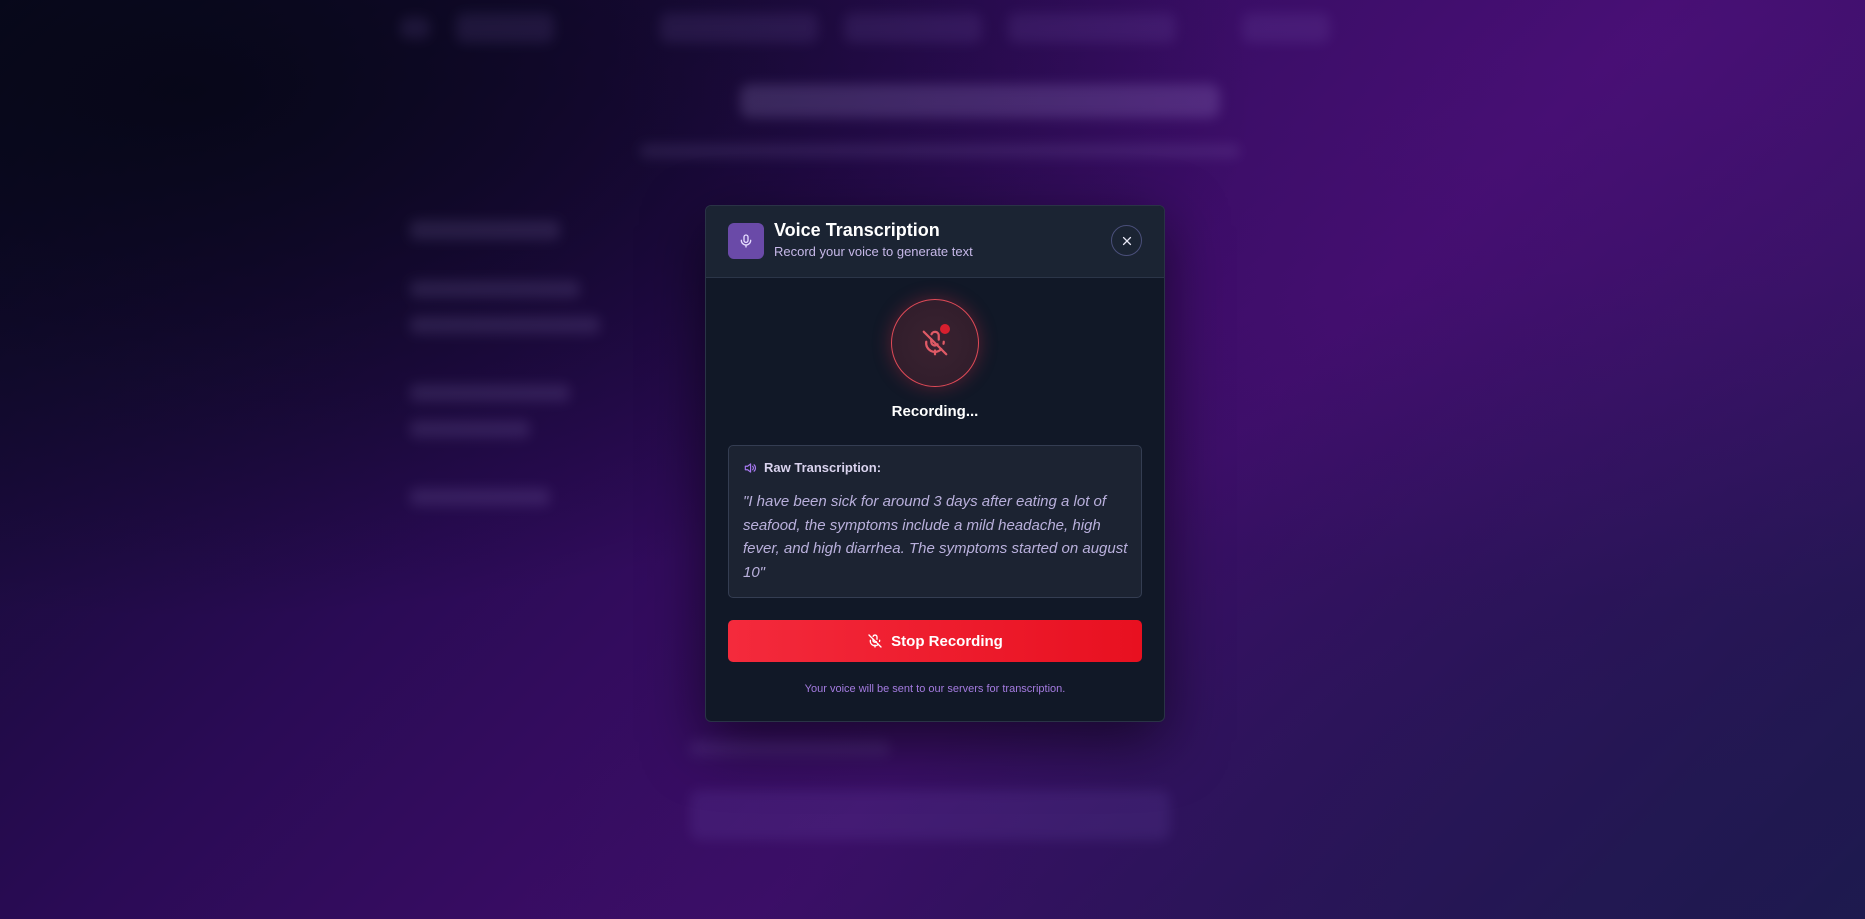 The width and height of the screenshot is (1865, 919). I want to click on recording-dot, so click(945, 329).